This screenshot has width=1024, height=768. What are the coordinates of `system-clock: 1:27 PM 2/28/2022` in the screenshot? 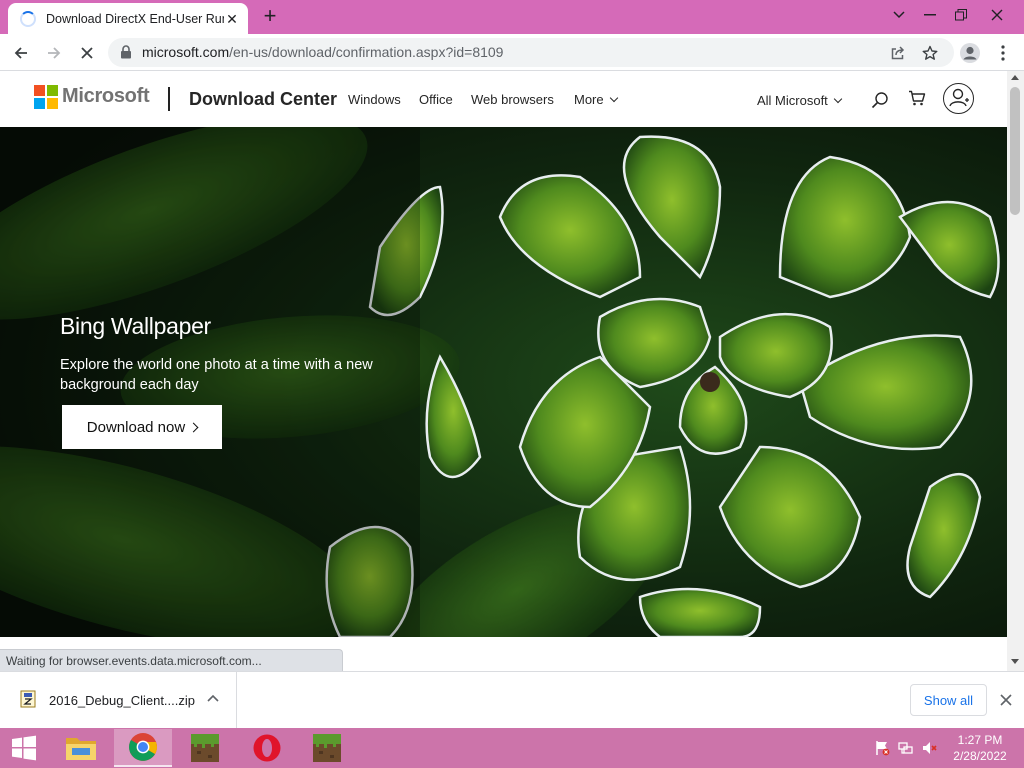 It's located at (980, 748).